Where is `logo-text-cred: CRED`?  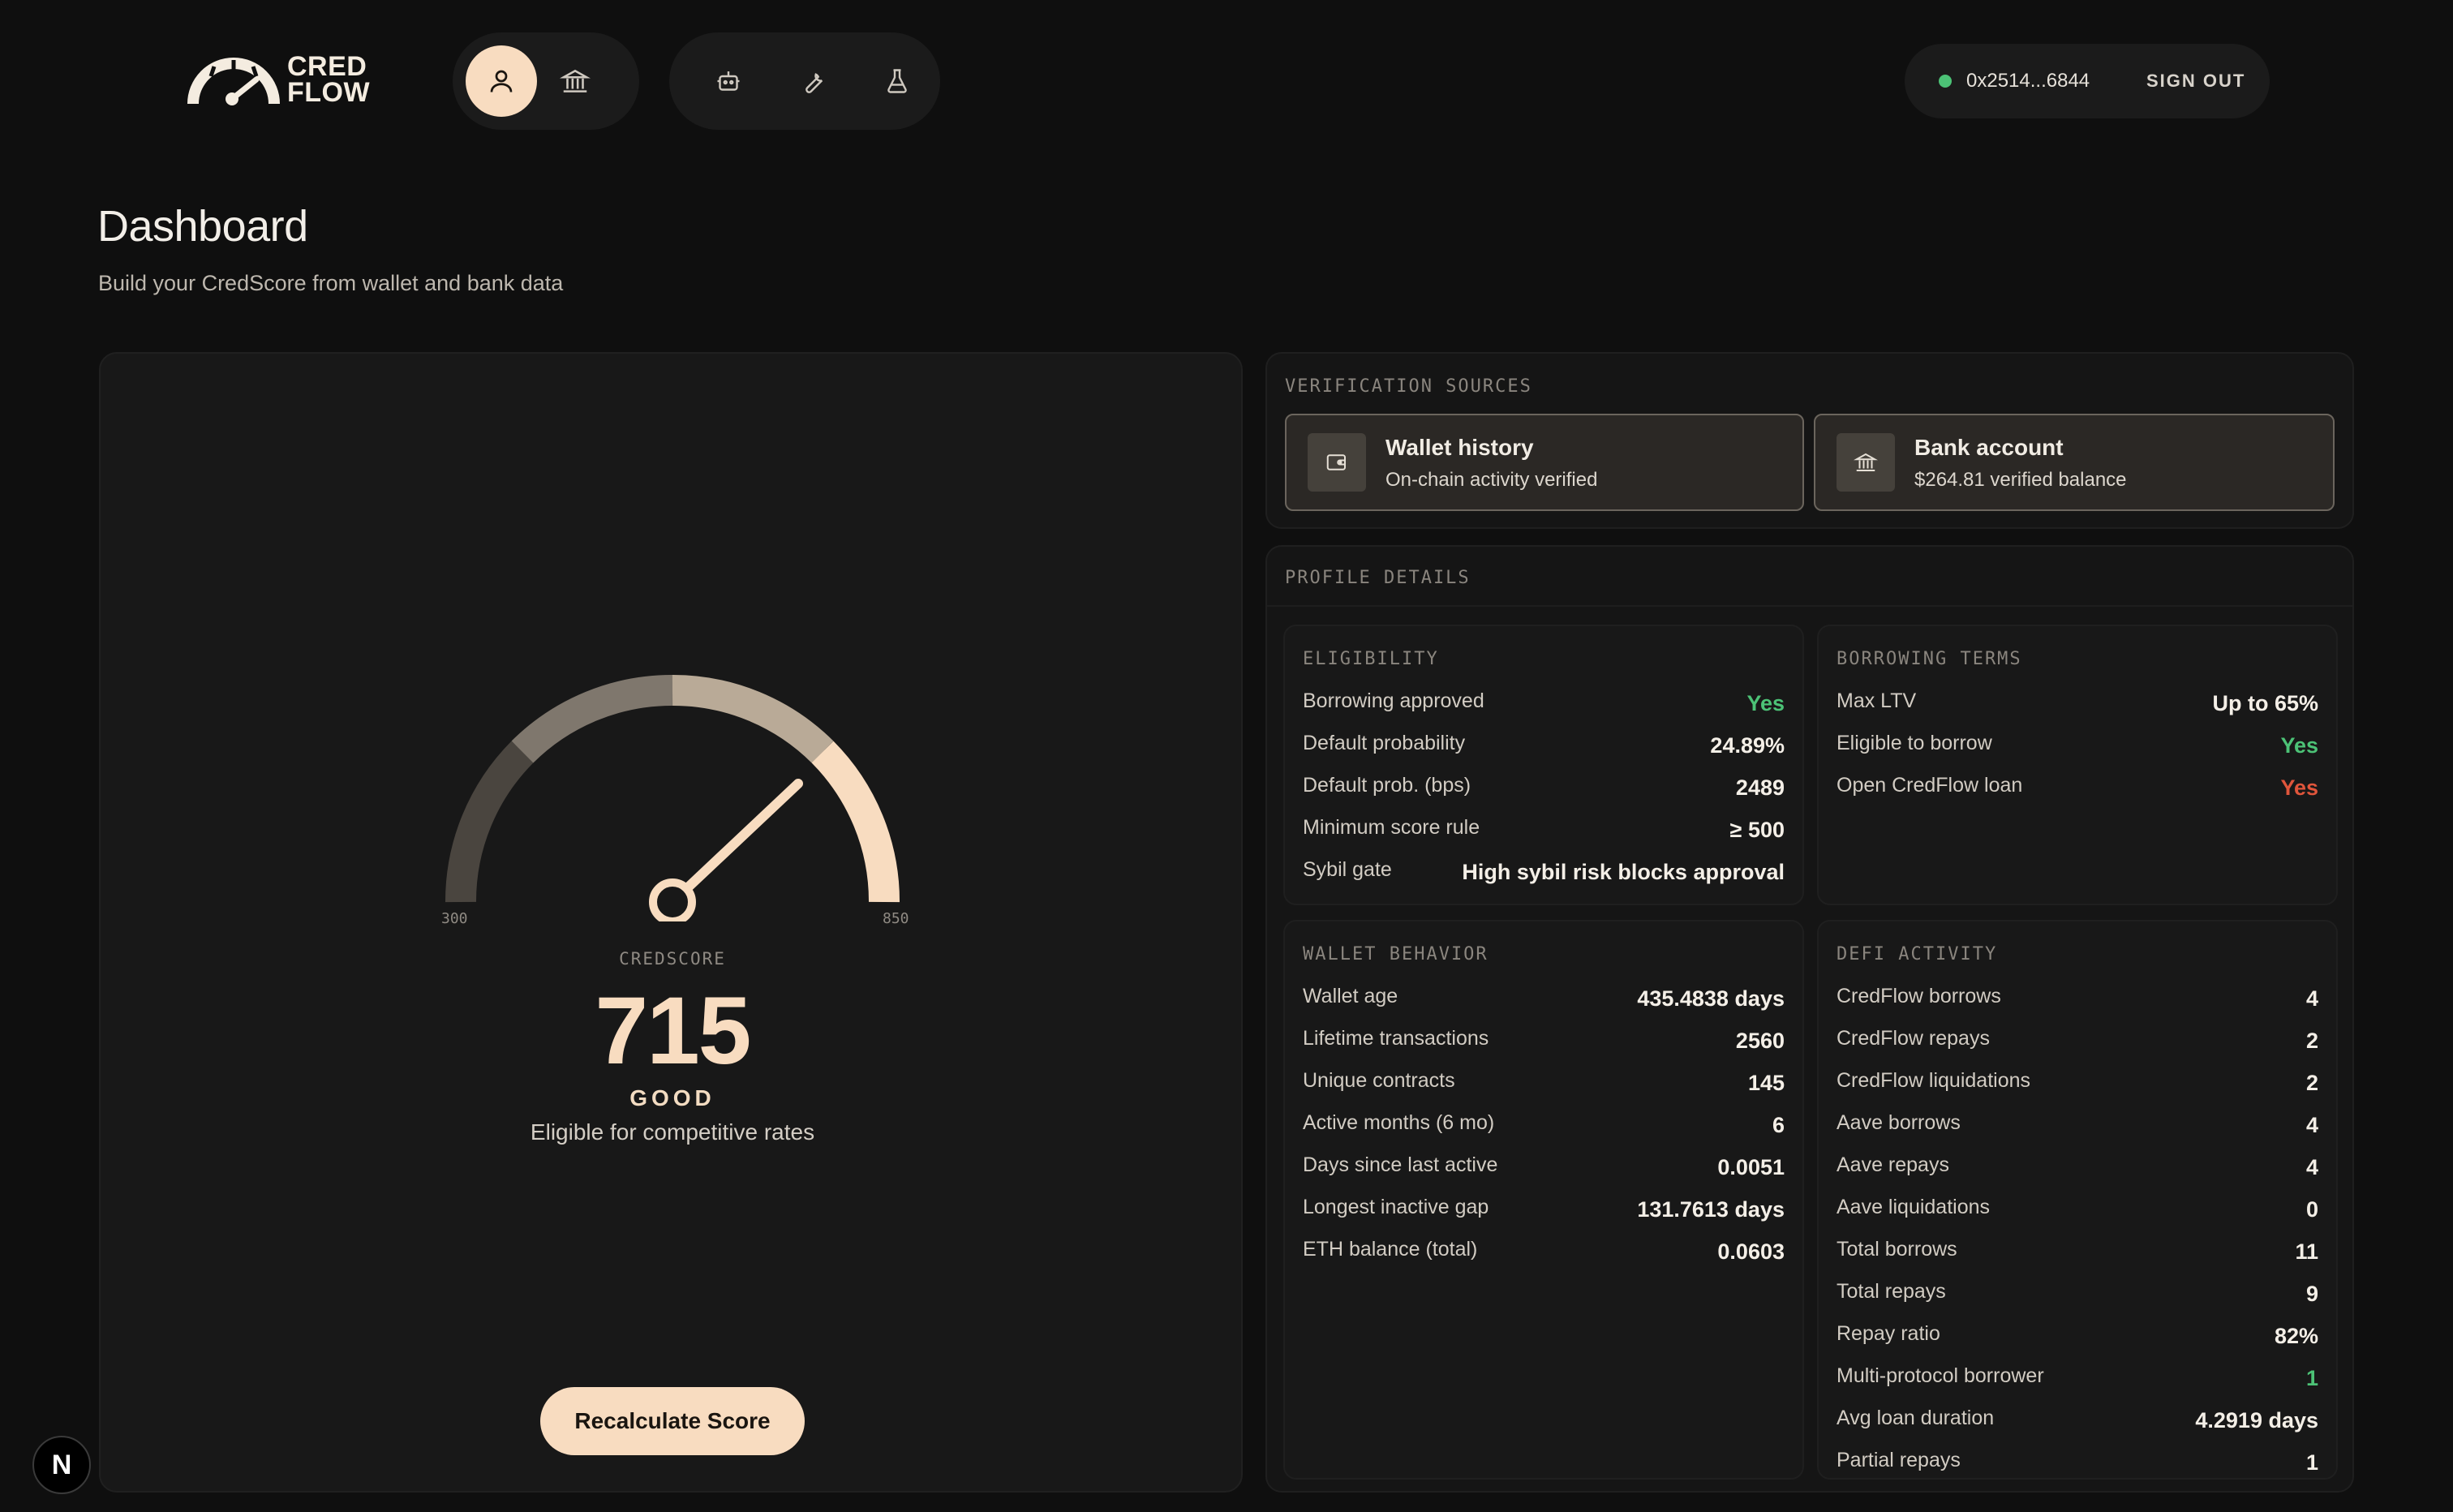 logo-text-cred: CRED is located at coordinates (327, 66).